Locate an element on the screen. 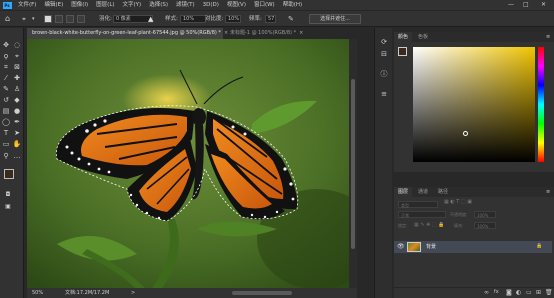 This screenshot has width=554, height=298. healing-tool-icon: ✚ is located at coordinates (17, 78).